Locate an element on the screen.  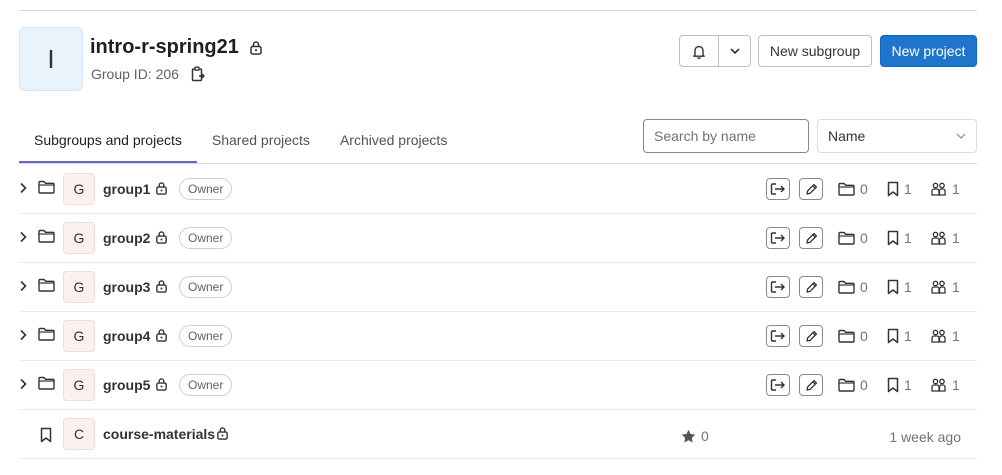
member-count: 1 is located at coordinates (945, 238).